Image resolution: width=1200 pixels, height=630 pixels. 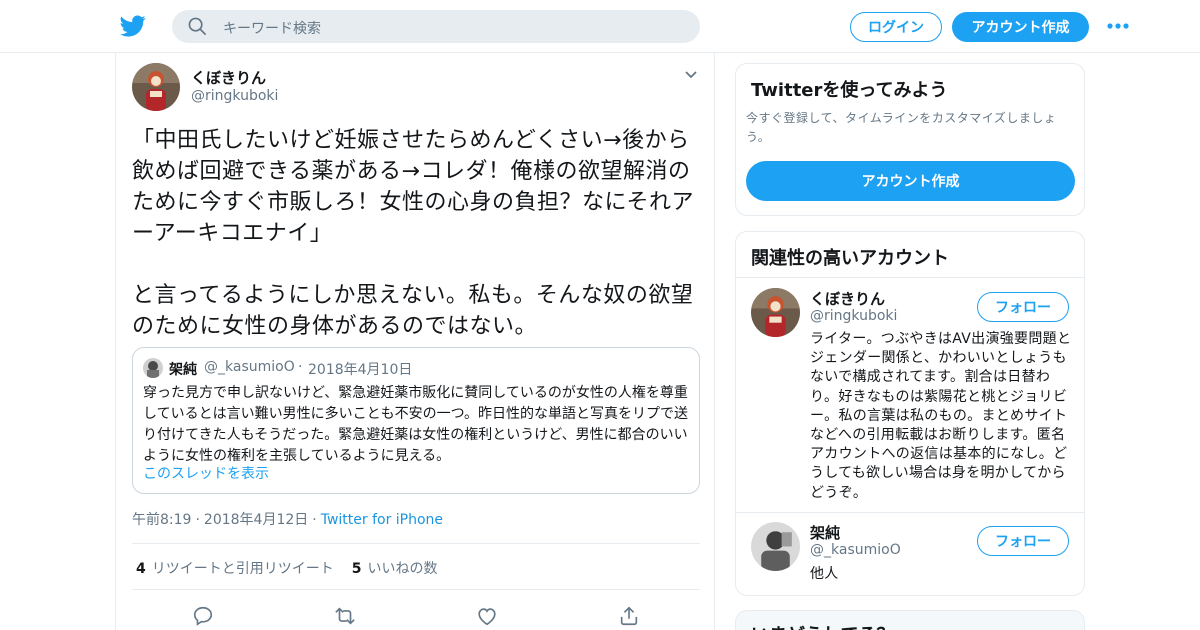 I want to click on retweet-stat: 4 リツイートと引用リツイート, so click(x=235, y=569).